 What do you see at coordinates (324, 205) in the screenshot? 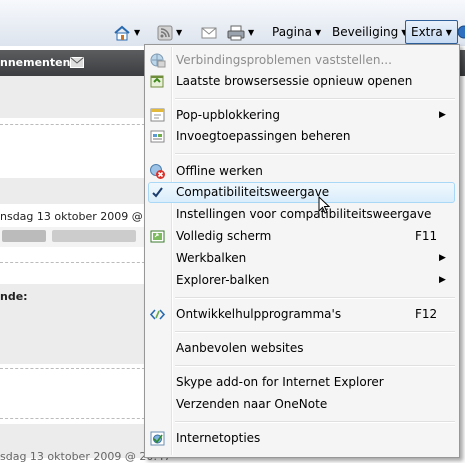
I see `mouse-cursor-icon` at bounding box center [324, 205].